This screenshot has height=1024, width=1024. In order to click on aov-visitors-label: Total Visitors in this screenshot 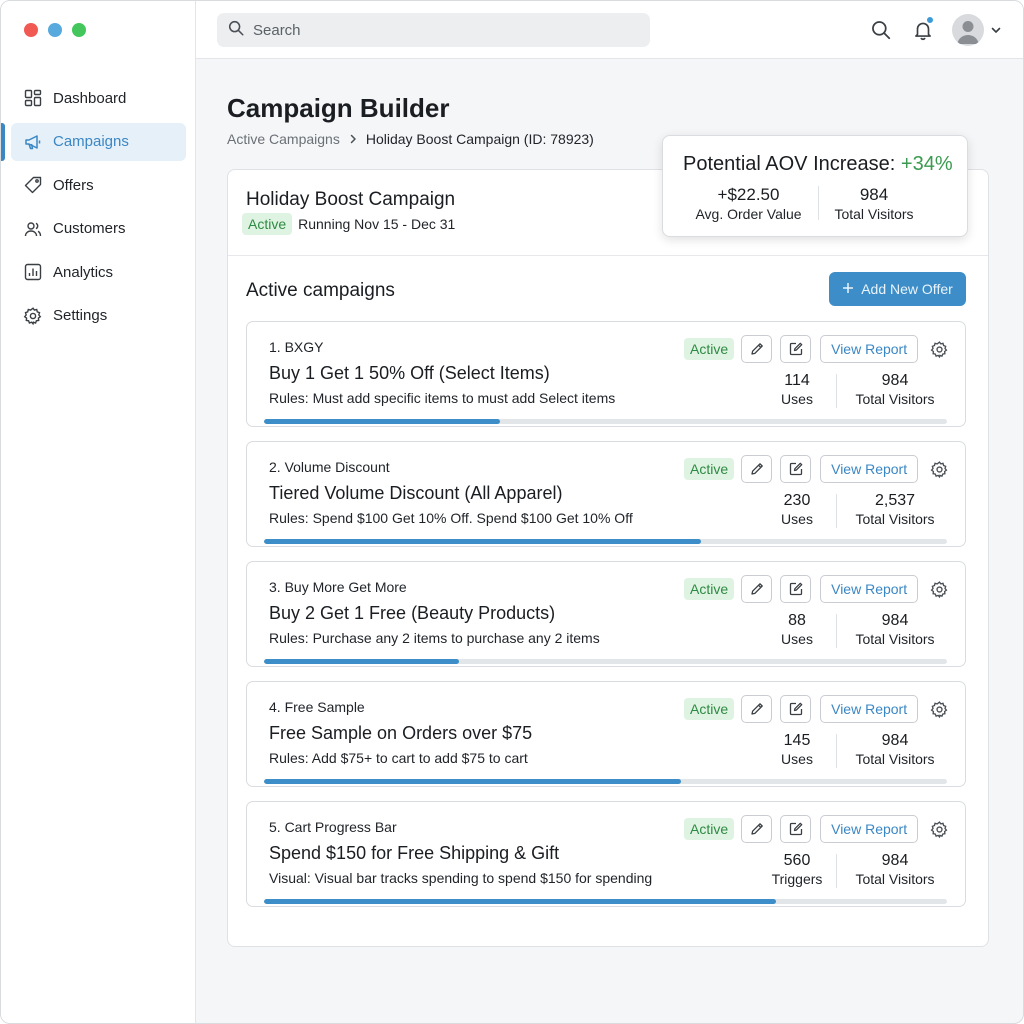, I will do `click(874, 214)`.